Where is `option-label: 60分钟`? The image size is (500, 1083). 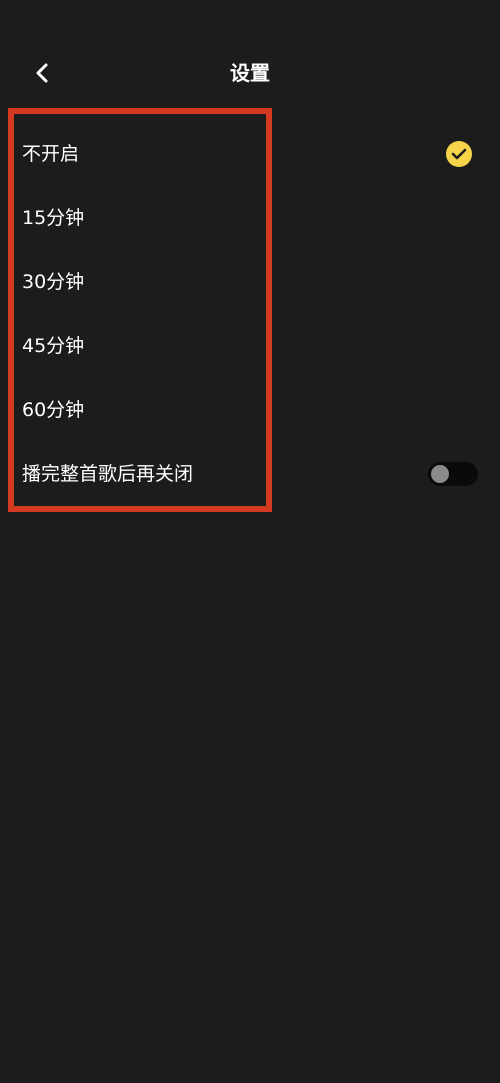 option-label: 60分钟 is located at coordinates (53, 410).